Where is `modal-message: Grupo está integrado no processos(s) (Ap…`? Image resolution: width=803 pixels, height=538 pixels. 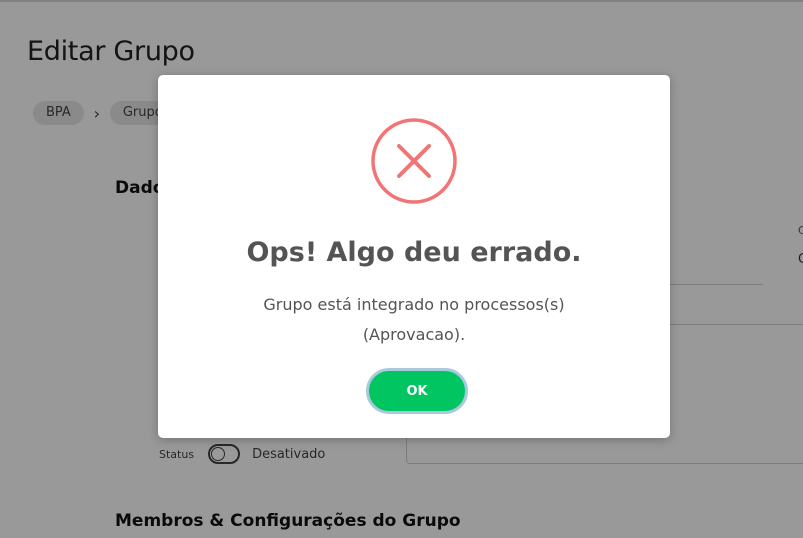 modal-message: Grupo está integrado no processos(s) (Ap… is located at coordinates (414, 319).